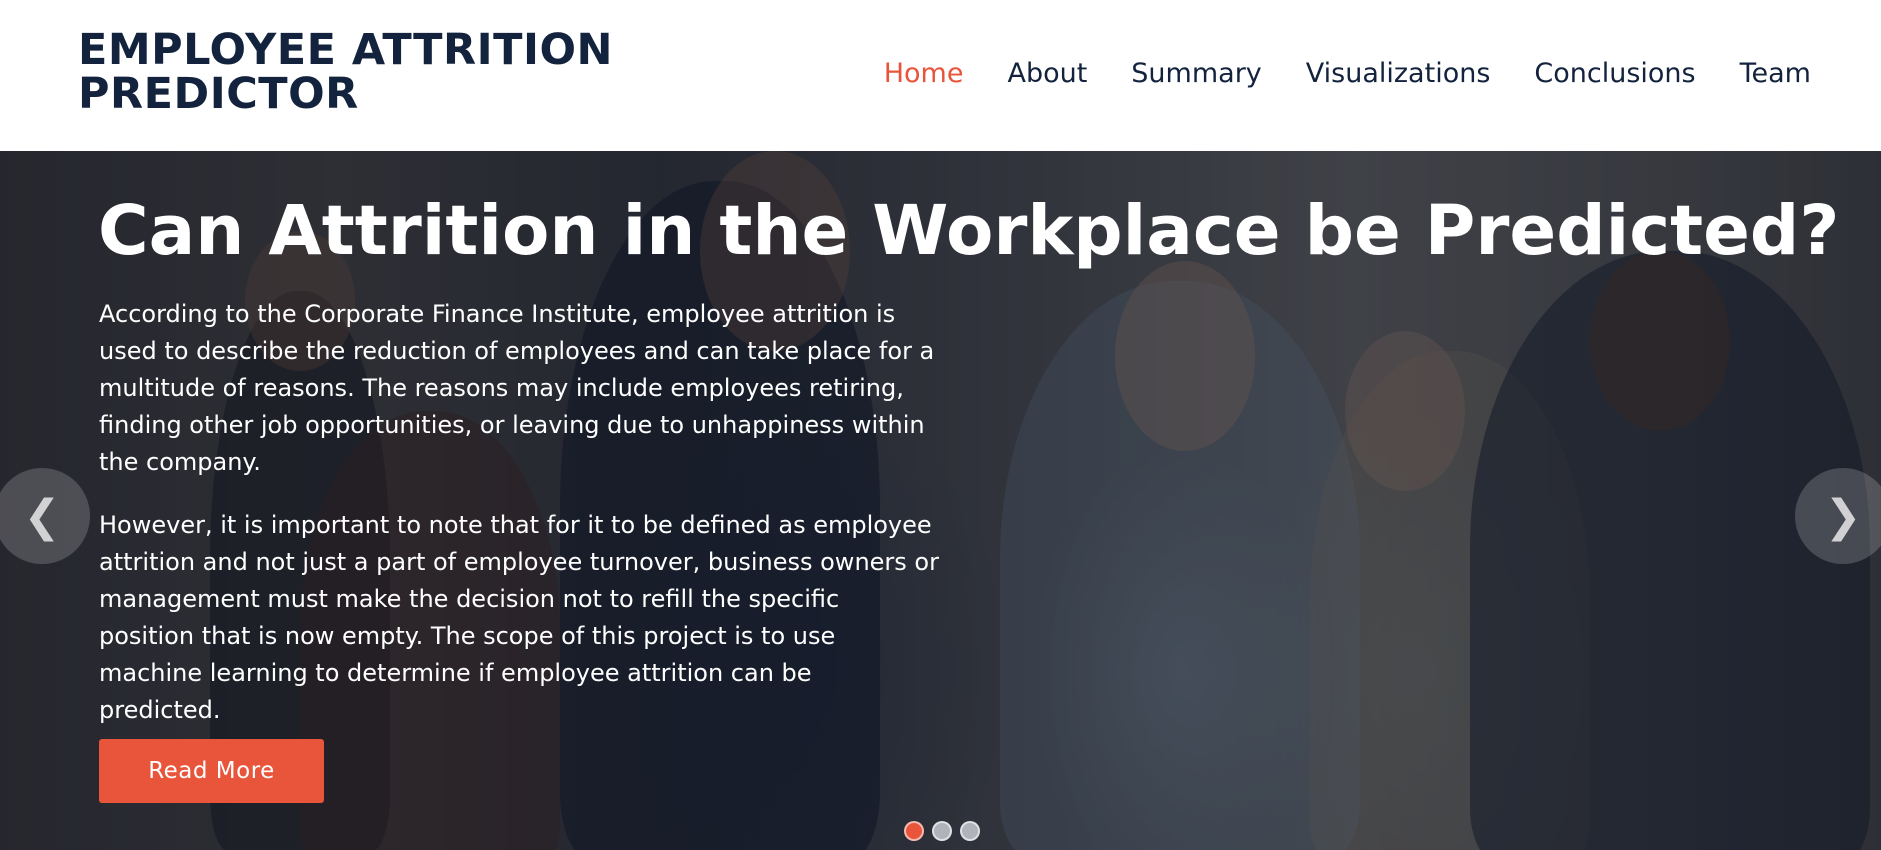  I want to click on read-more-button: Read More, so click(211, 771).